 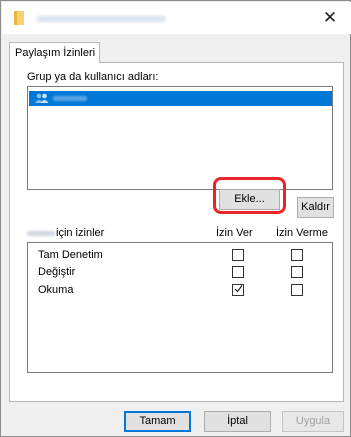 What do you see at coordinates (70, 98) in the screenshot?
I see `user-name-redacted` at bounding box center [70, 98].